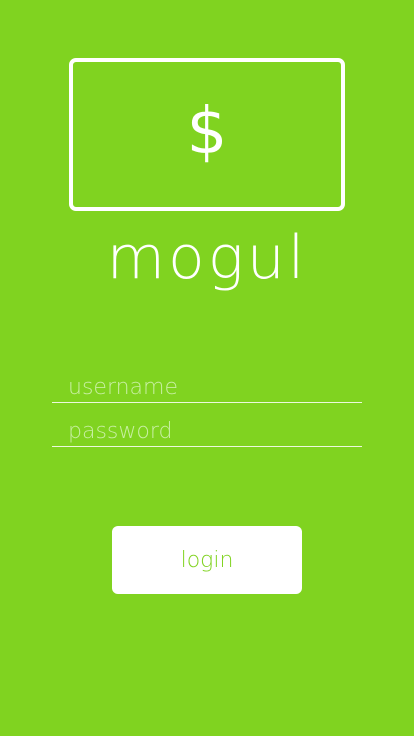 The height and width of the screenshot is (736, 414). I want to click on password-field, so click(207, 428).